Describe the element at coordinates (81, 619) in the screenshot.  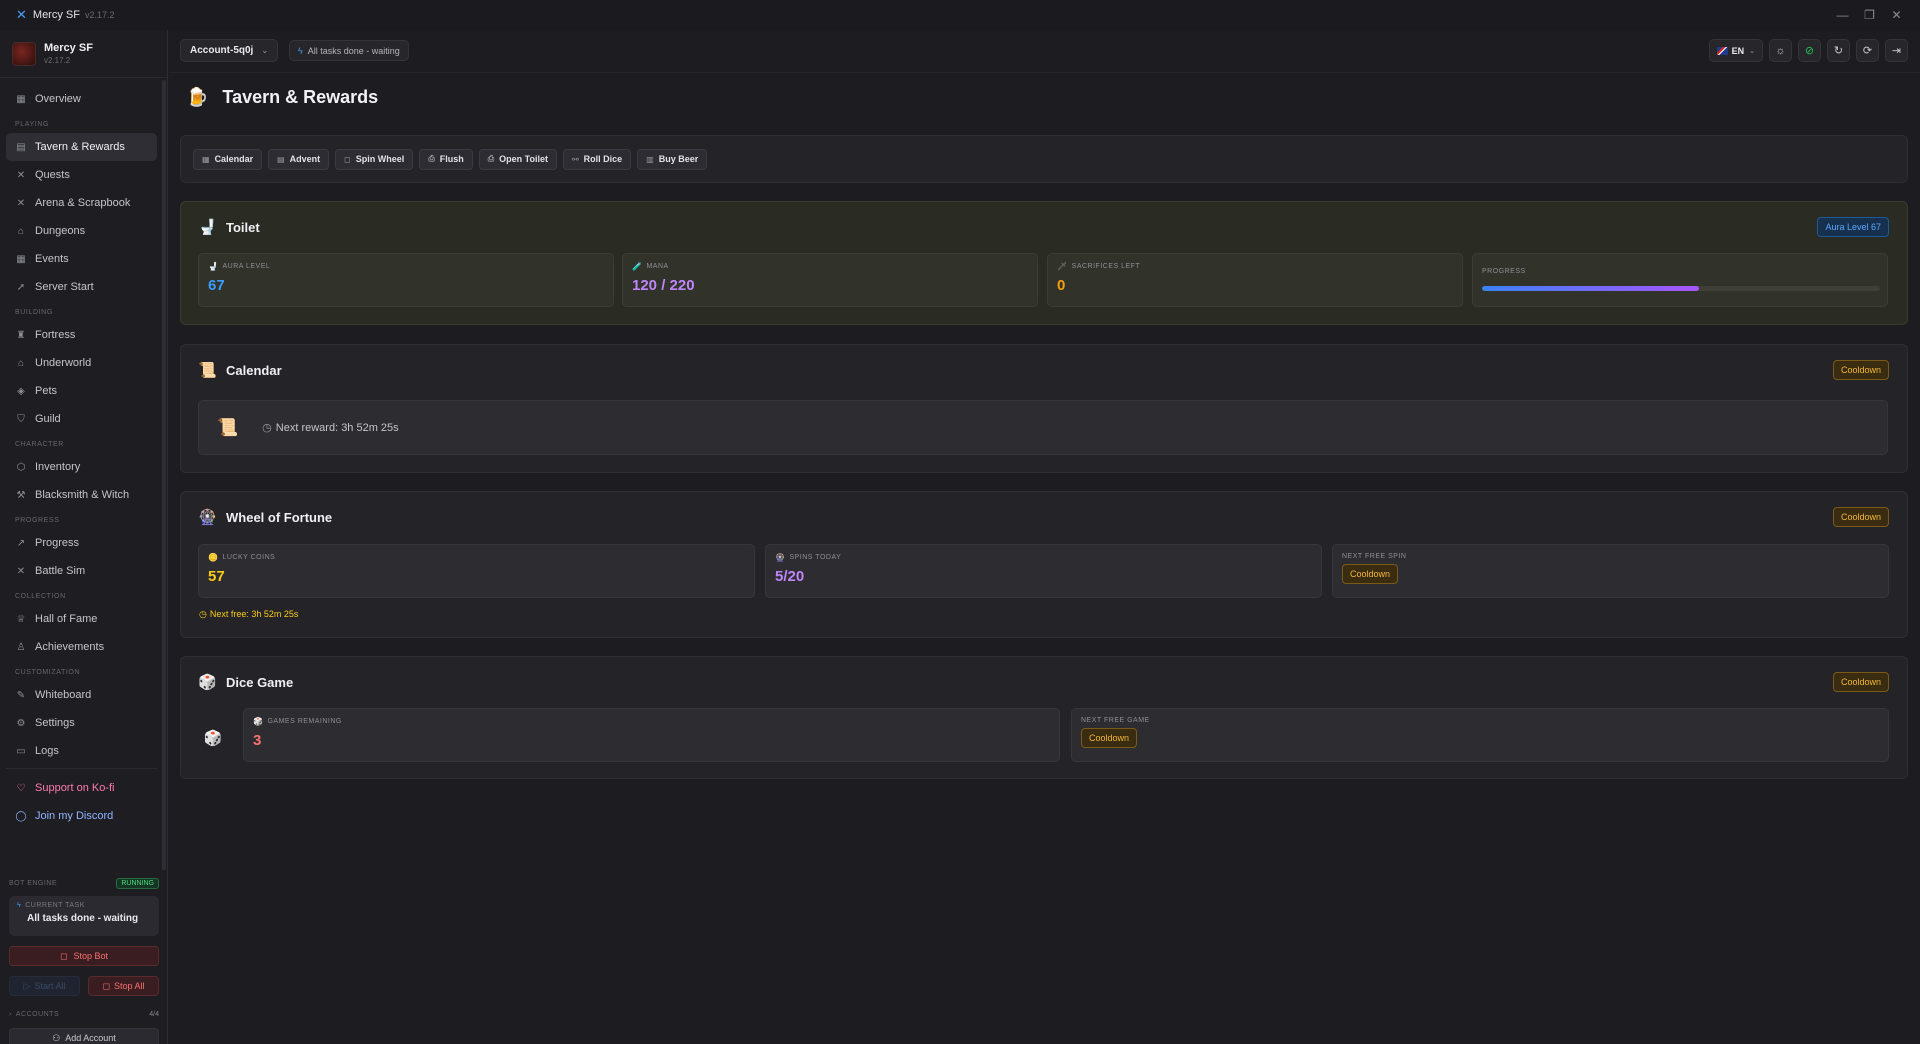
I see `sidebar-item-hall-of-fame: ♕ Hall of Fame` at that location.